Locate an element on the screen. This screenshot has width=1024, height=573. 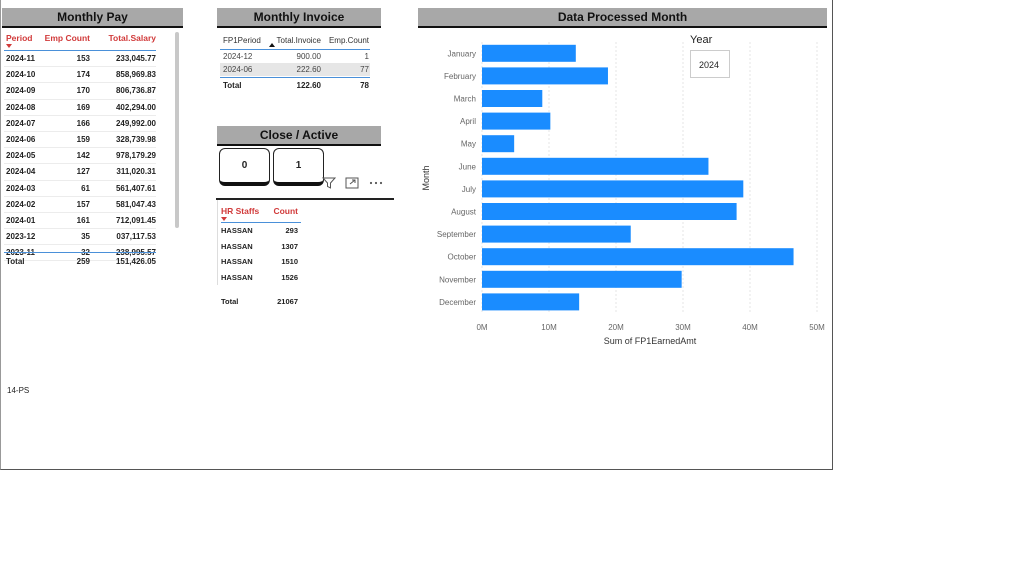
hr-staffs-header-cell: HR Staffs is located at coordinates (244, 214).